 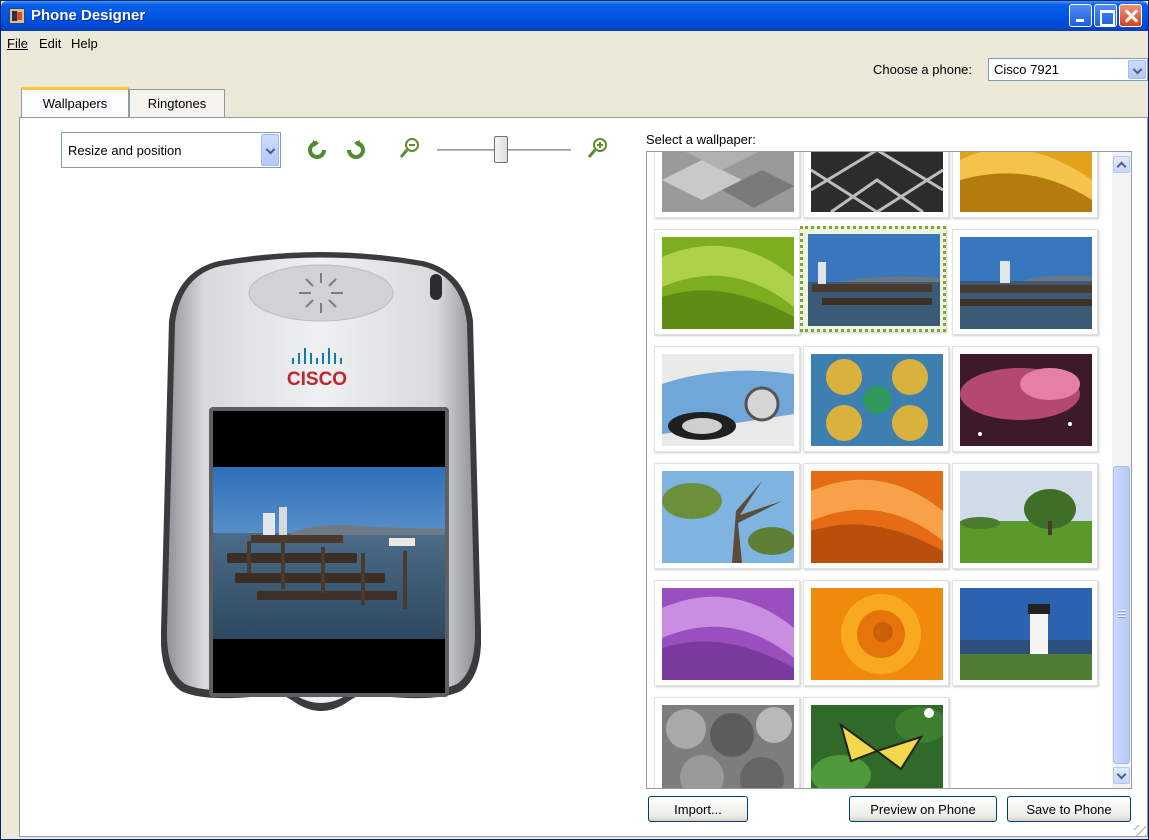 I want to click on tab-wallpapers-label: Wallpapers, so click(x=75, y=103).